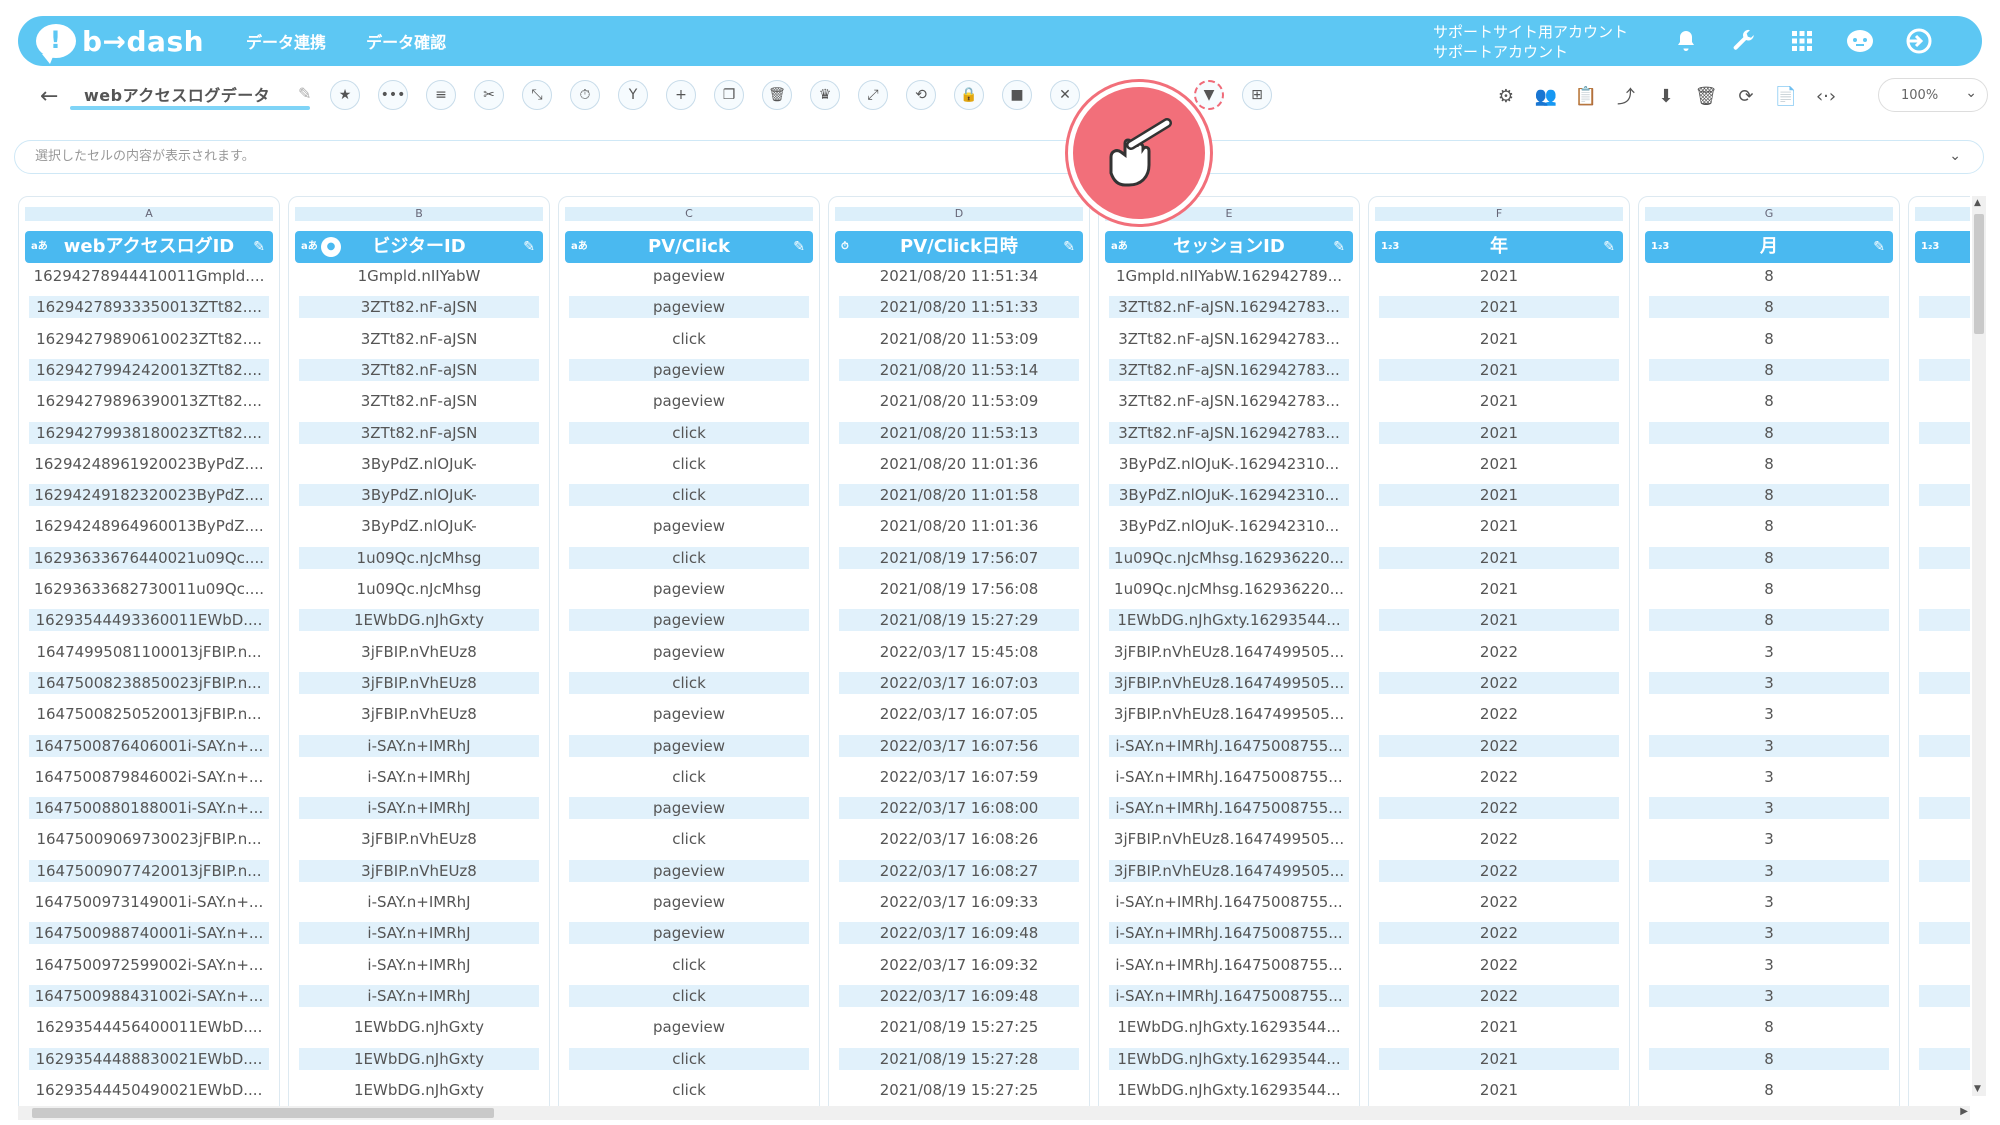 Image resolution: width=2000 pixels, height=1125 pixels. I want to click on box-icon: ■, so click(1017, 95).